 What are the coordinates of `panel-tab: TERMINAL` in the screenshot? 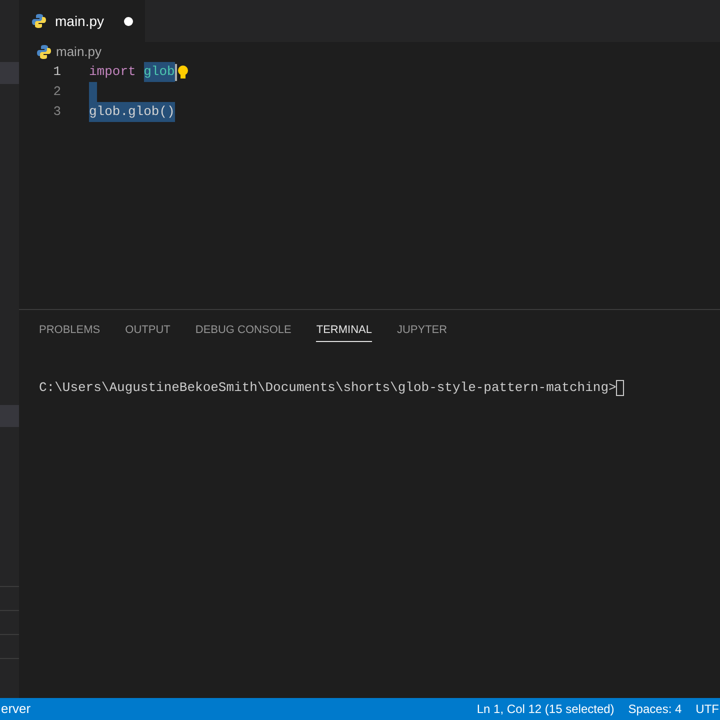 It's located at (344, 331).